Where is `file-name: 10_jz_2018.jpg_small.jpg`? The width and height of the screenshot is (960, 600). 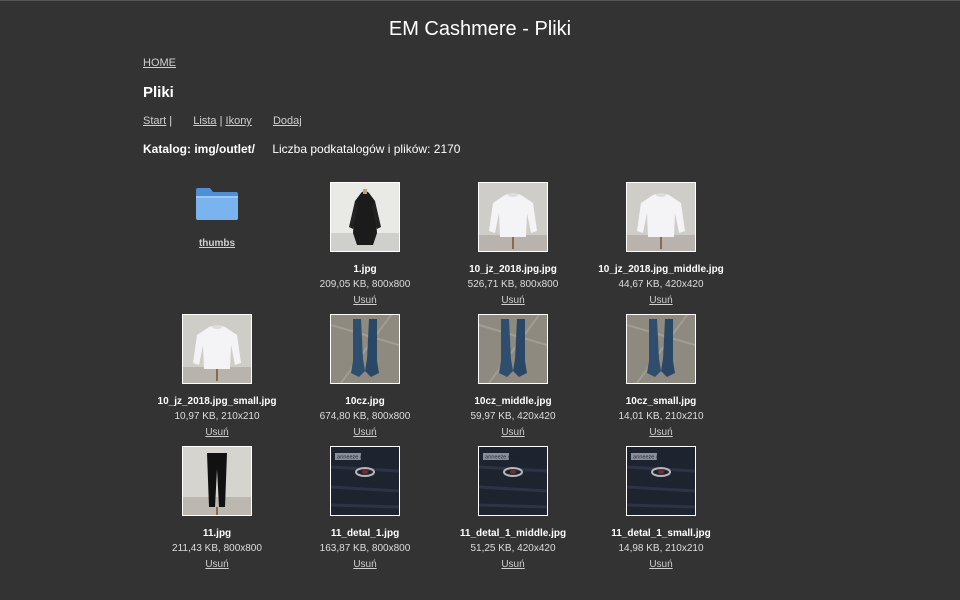
file-name: 10_jz_2018.jpg_small.jpg is located at coordinates (217, 401).